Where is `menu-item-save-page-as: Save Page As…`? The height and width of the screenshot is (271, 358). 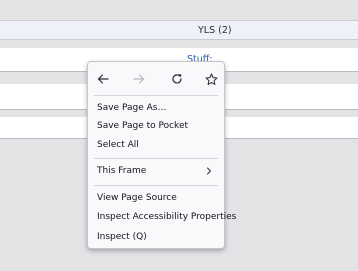
menu-item-save-page-as: Save Page As… is located at coordinates (156, 108).